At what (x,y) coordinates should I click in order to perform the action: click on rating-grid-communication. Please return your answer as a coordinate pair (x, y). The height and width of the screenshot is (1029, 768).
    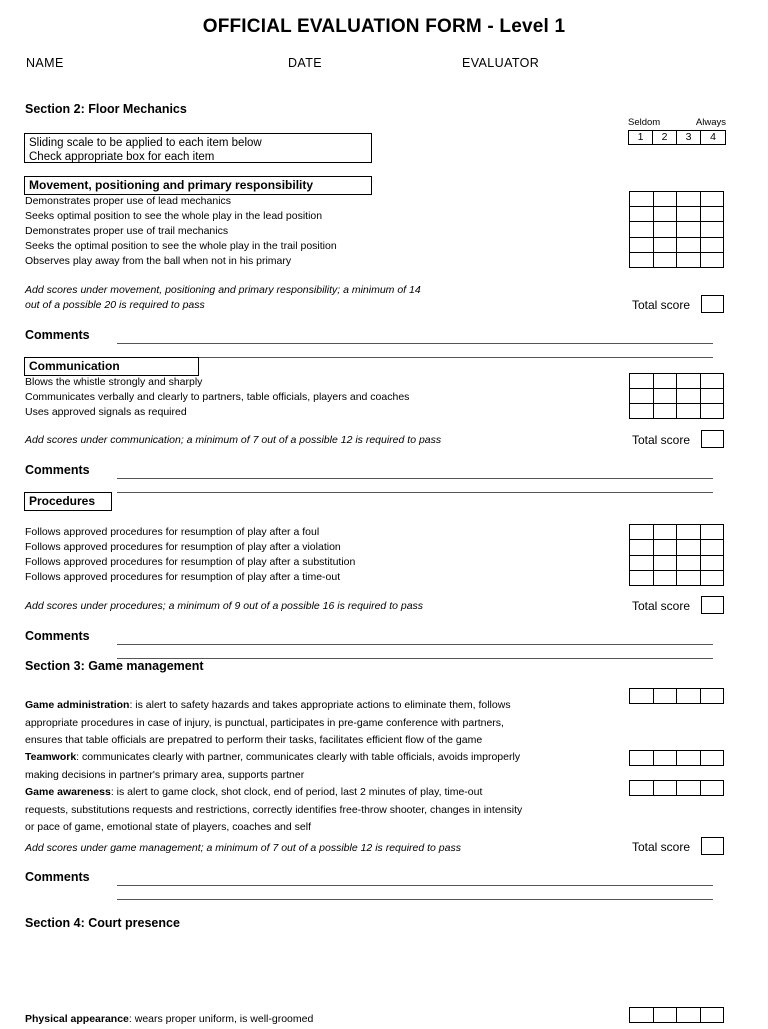
    Looking at the image, I should click on (676, 396).